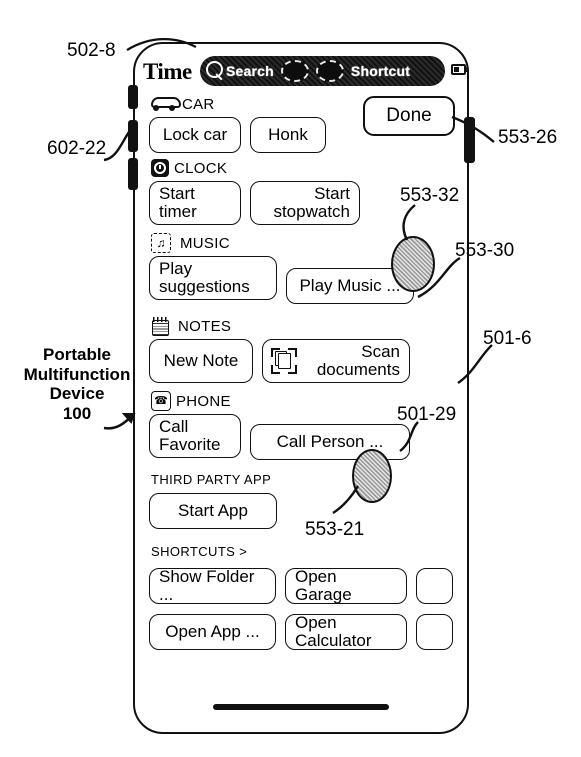  What do you see at coordinates (77, 148) in the screenshot?
I see `ref-602-22: 602-22` at bounding box center [77, 148].